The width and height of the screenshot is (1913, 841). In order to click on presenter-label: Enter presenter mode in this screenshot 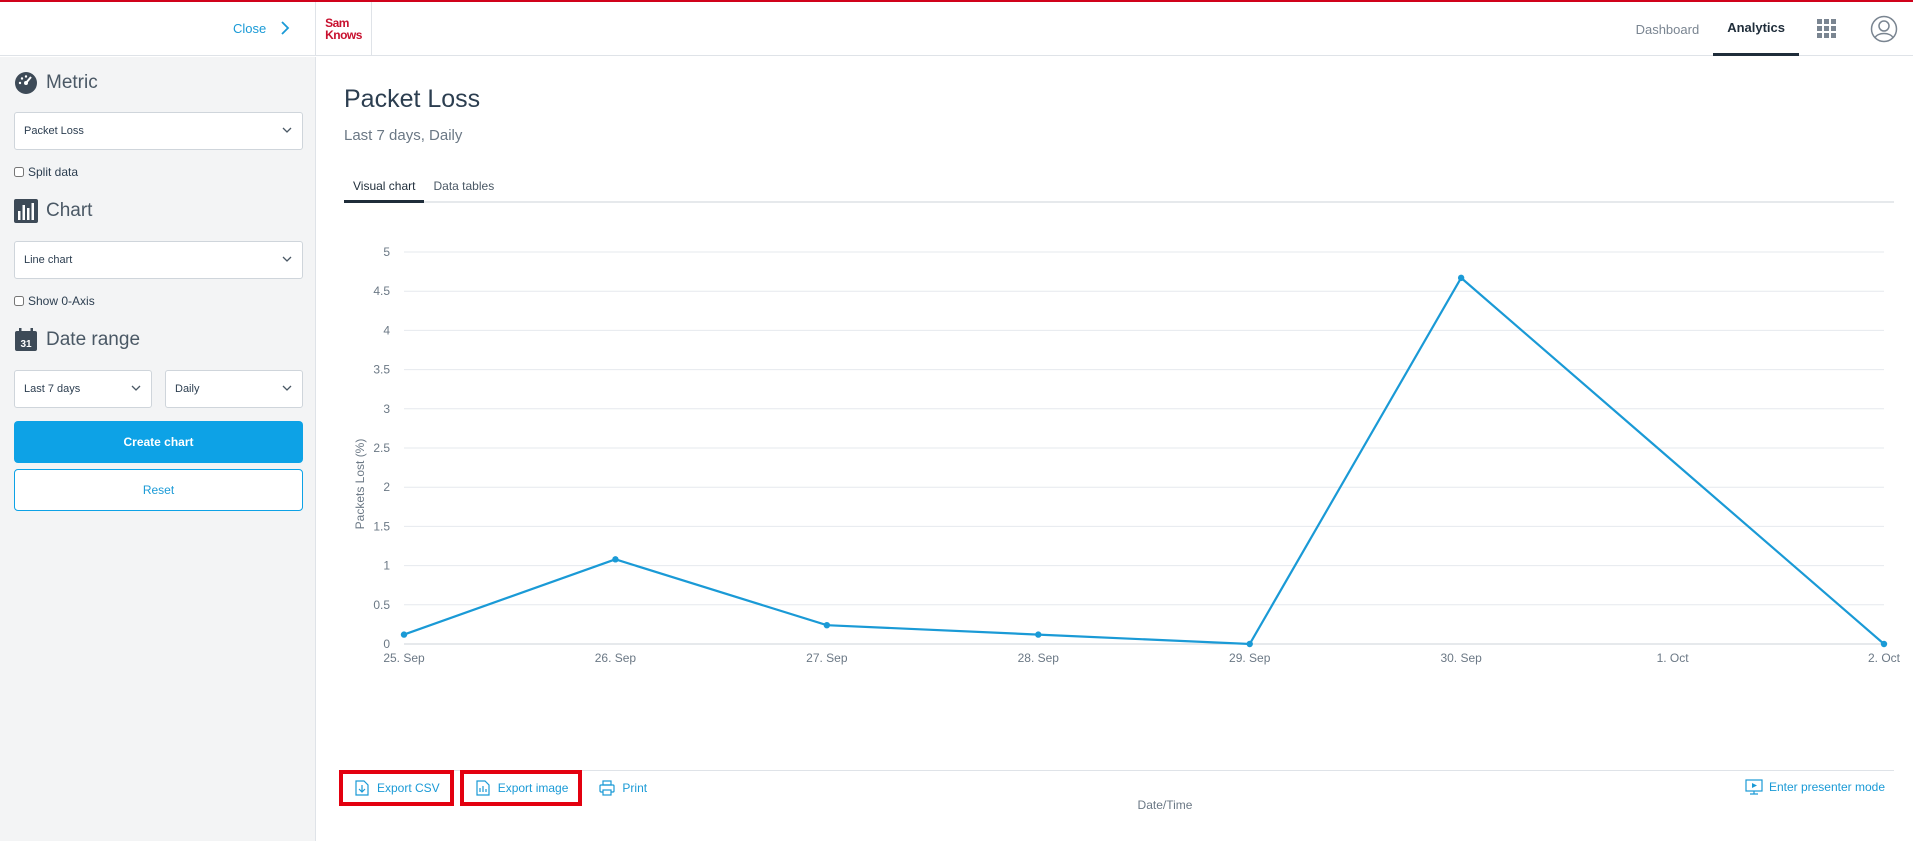, I will do `click(1826, 787)`.